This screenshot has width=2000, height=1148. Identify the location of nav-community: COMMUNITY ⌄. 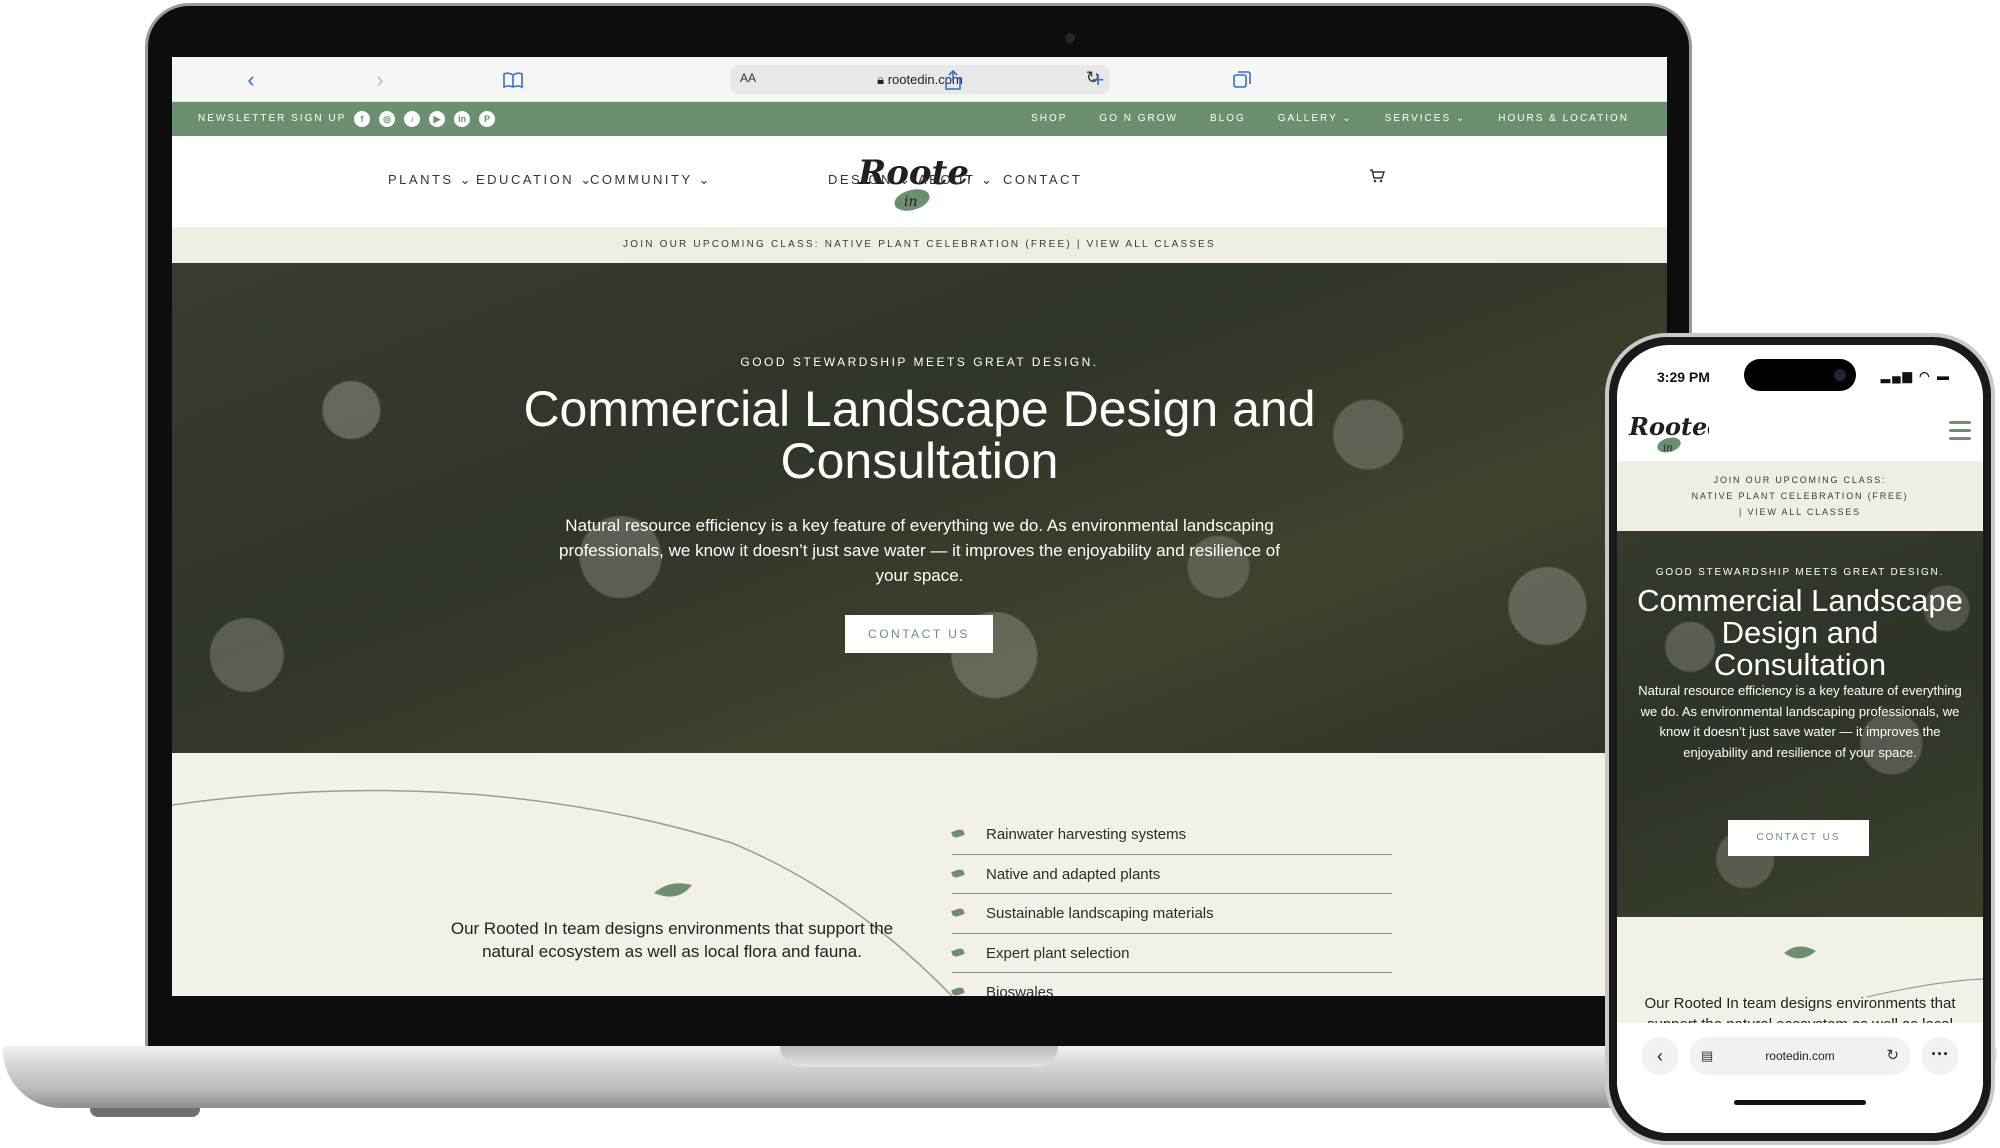
(651, 180).